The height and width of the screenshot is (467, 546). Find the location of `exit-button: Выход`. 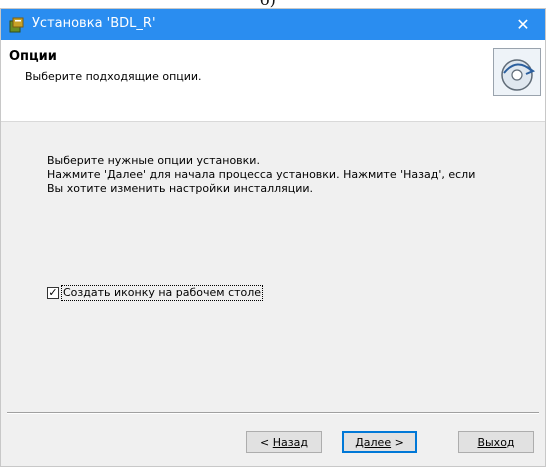

exit-button: Выход is located at coordinates (496, 442).